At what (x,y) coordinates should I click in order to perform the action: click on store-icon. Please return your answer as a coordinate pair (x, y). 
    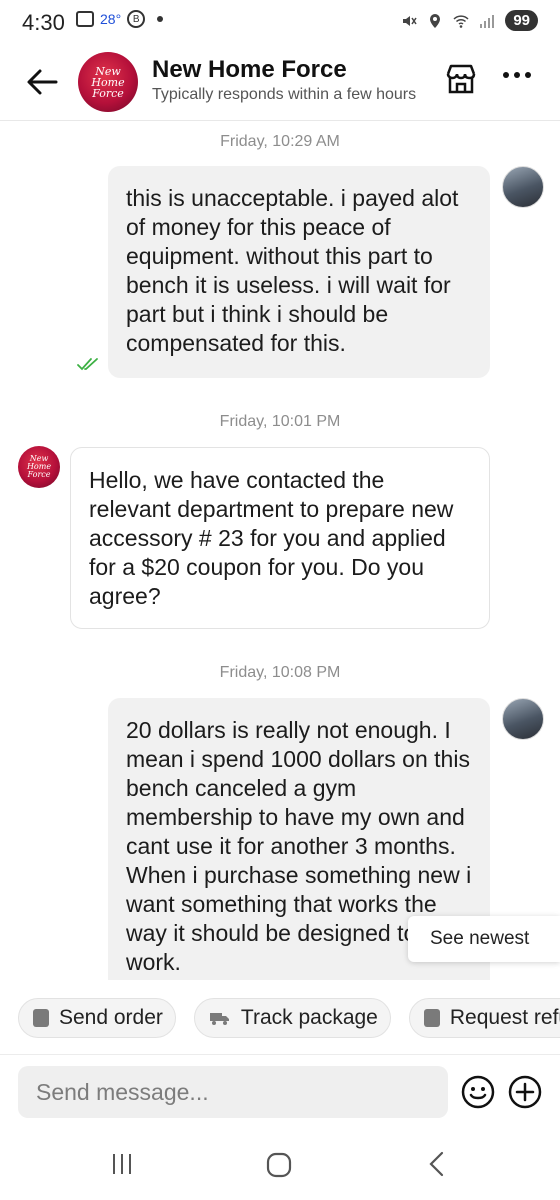
    Looking at the image, I should click on (461, 79).